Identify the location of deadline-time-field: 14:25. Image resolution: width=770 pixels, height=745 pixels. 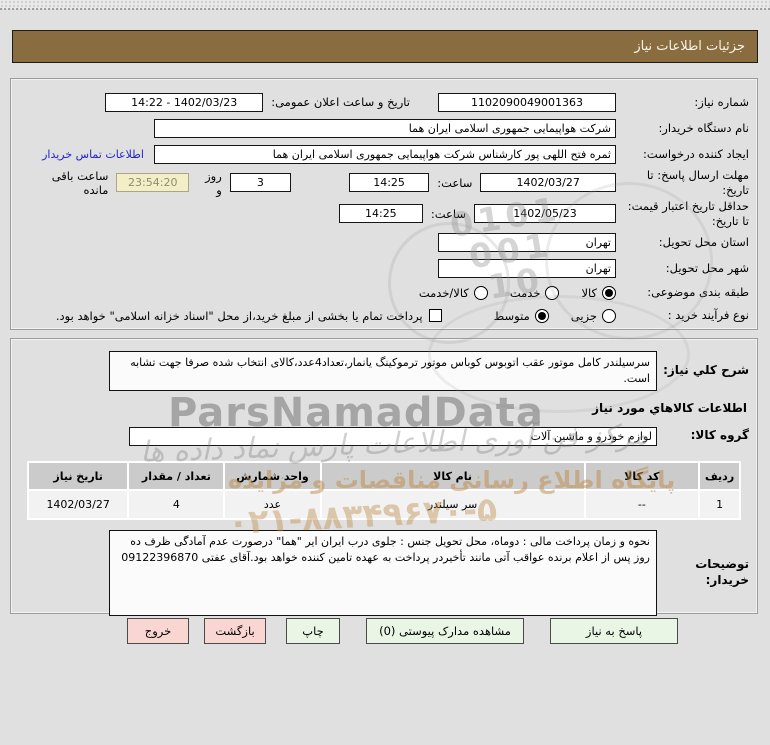
(389, 182).